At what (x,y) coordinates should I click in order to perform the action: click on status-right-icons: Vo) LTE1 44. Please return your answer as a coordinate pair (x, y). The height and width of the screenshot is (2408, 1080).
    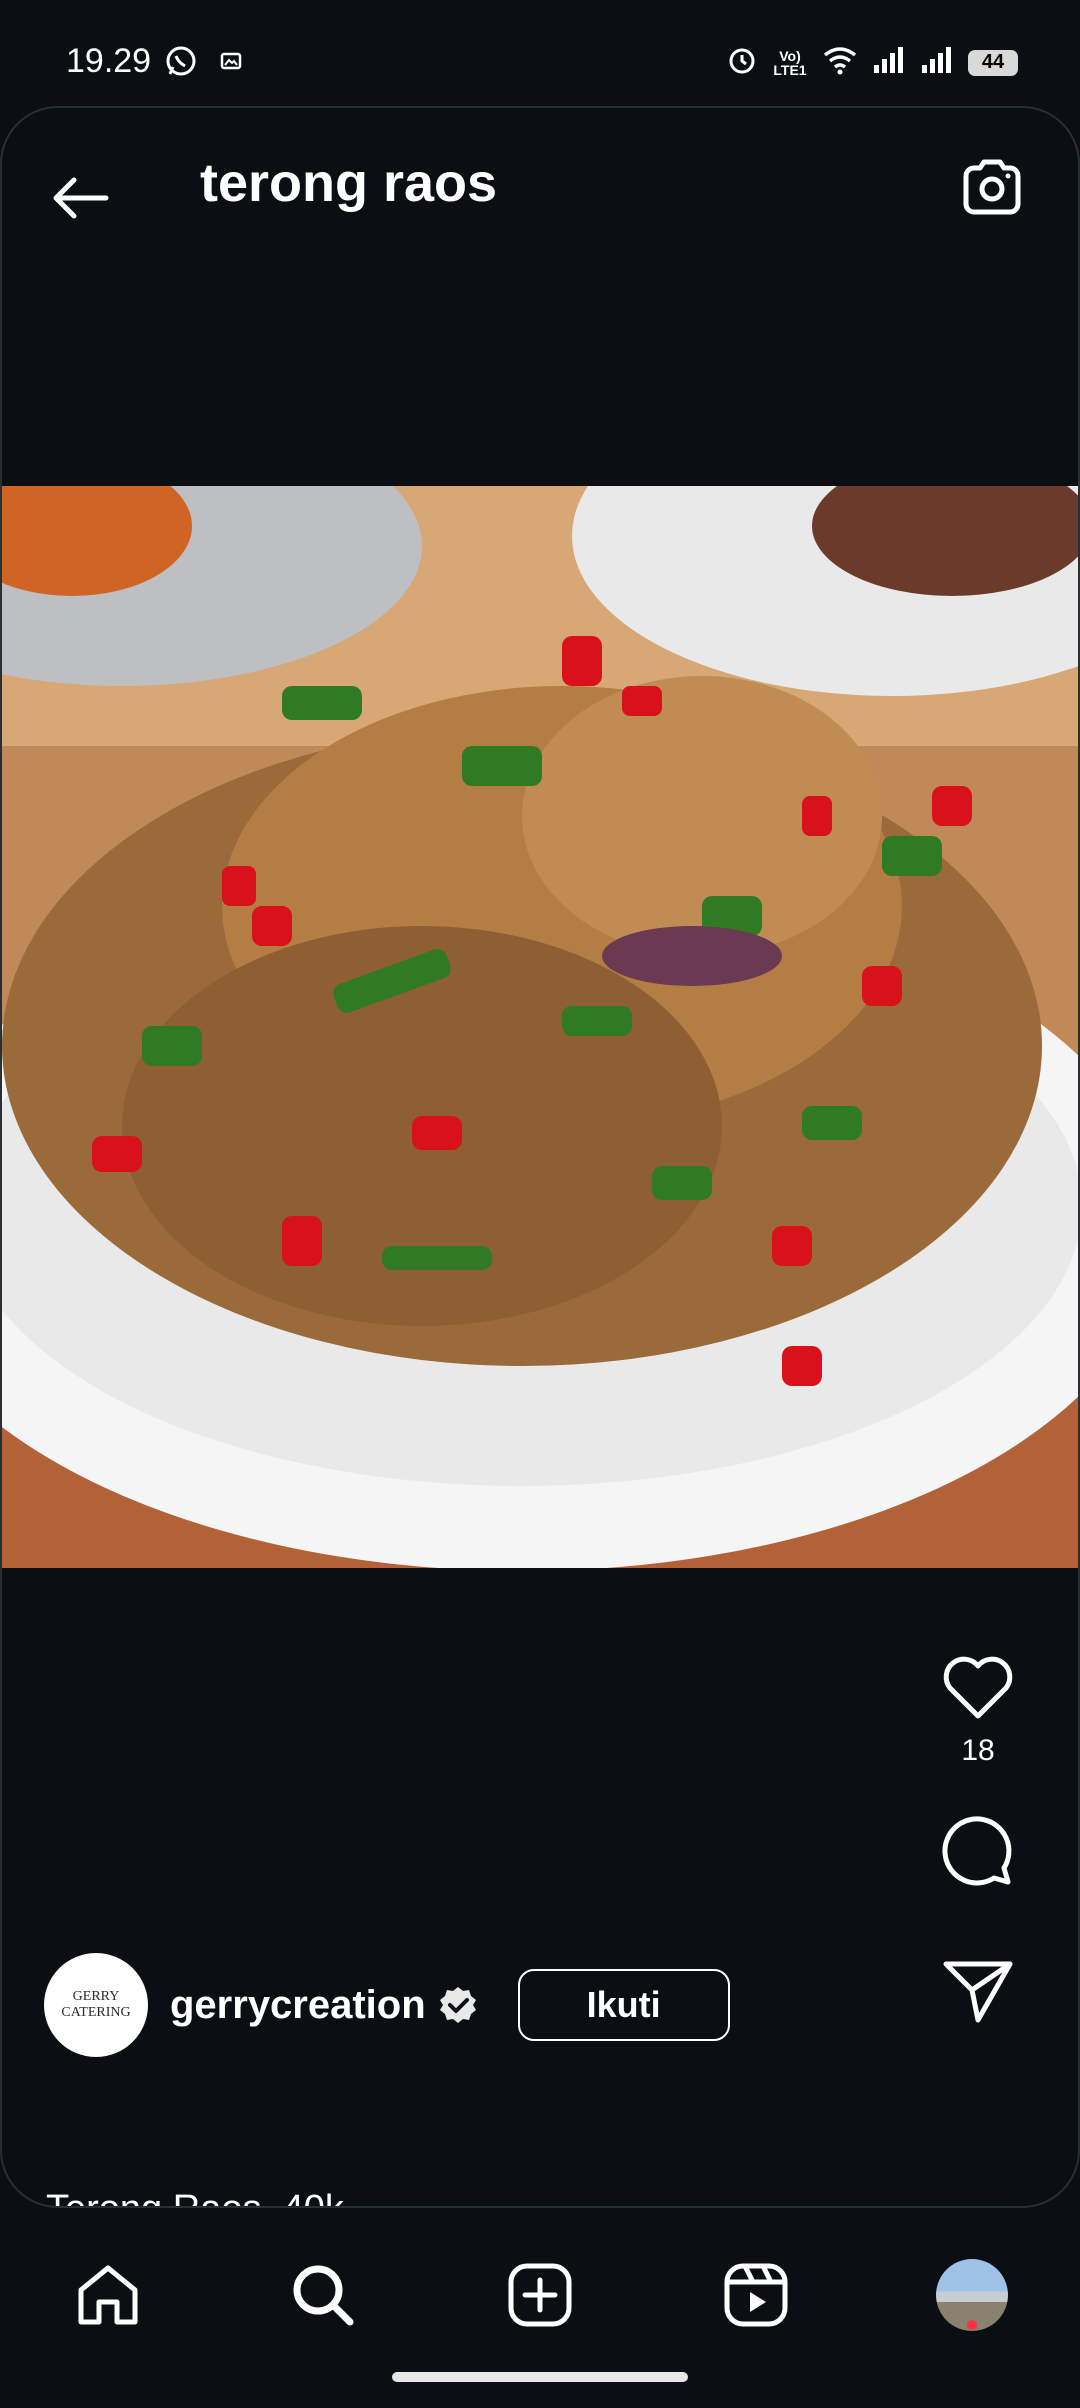
    Looking at the image, I should click on (872, 62).